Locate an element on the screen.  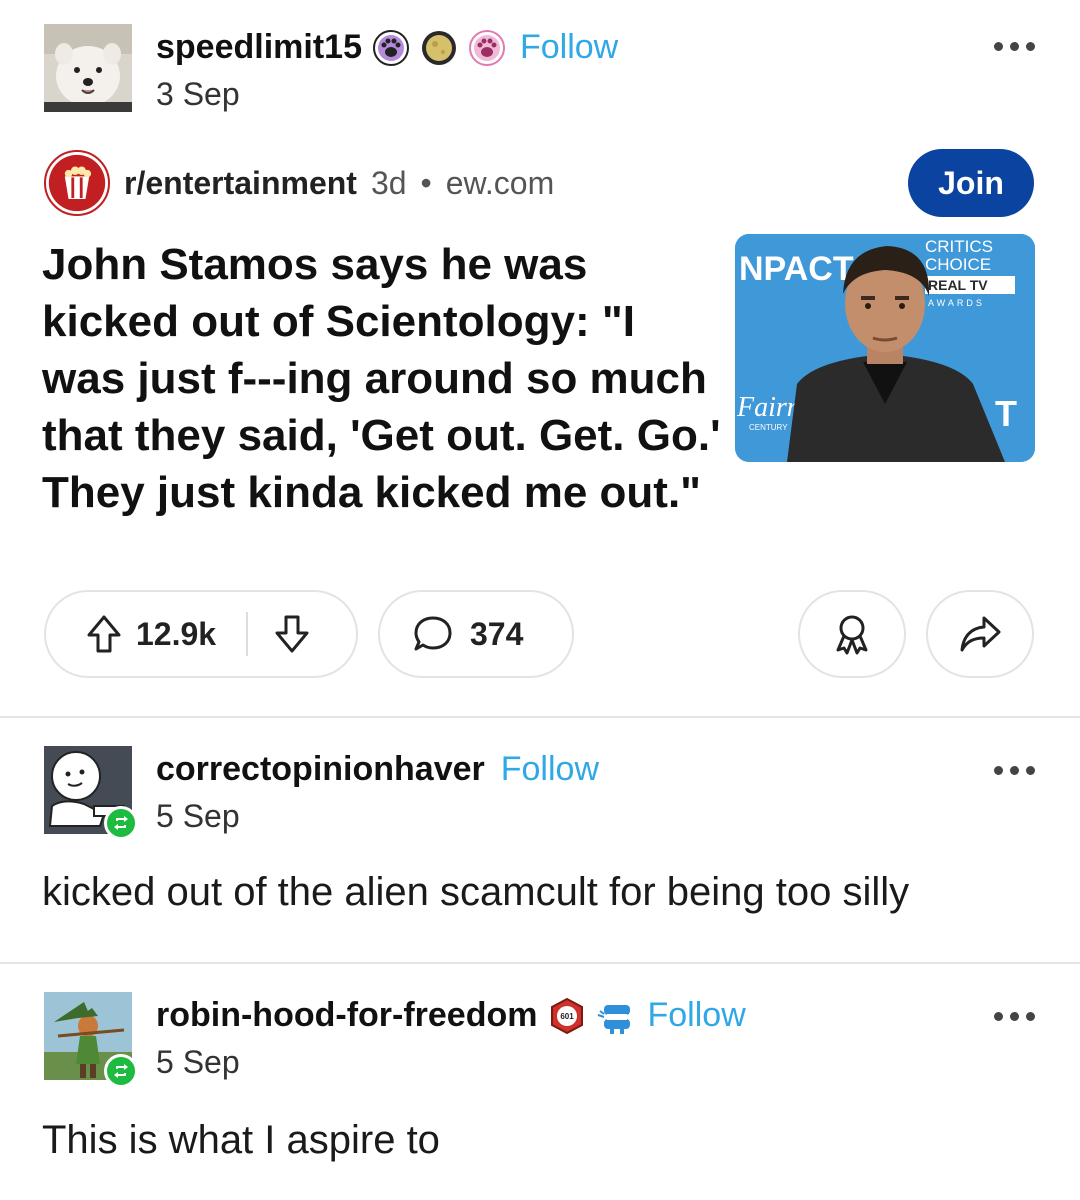
badge-601-text: 601 is located at coordinates (567, 1016).